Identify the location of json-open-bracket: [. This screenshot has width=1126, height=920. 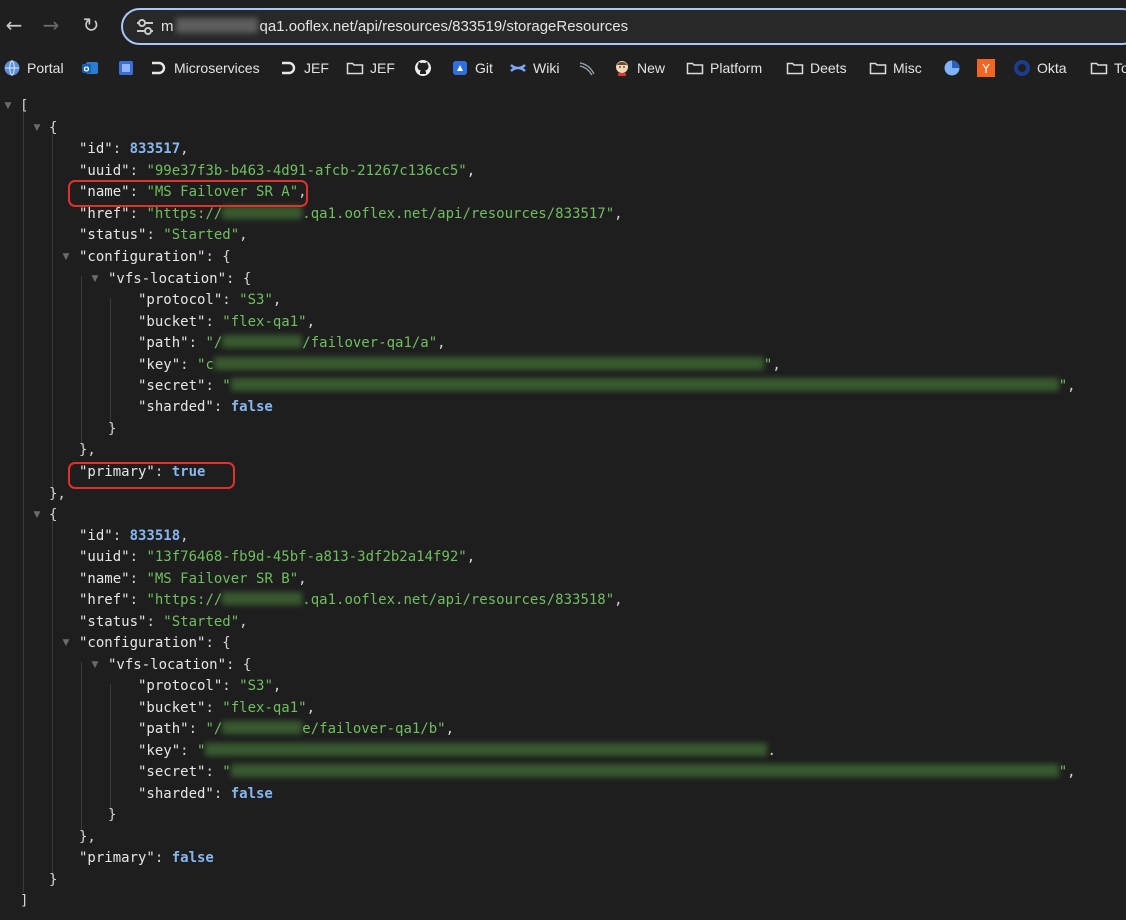
(24, 106).